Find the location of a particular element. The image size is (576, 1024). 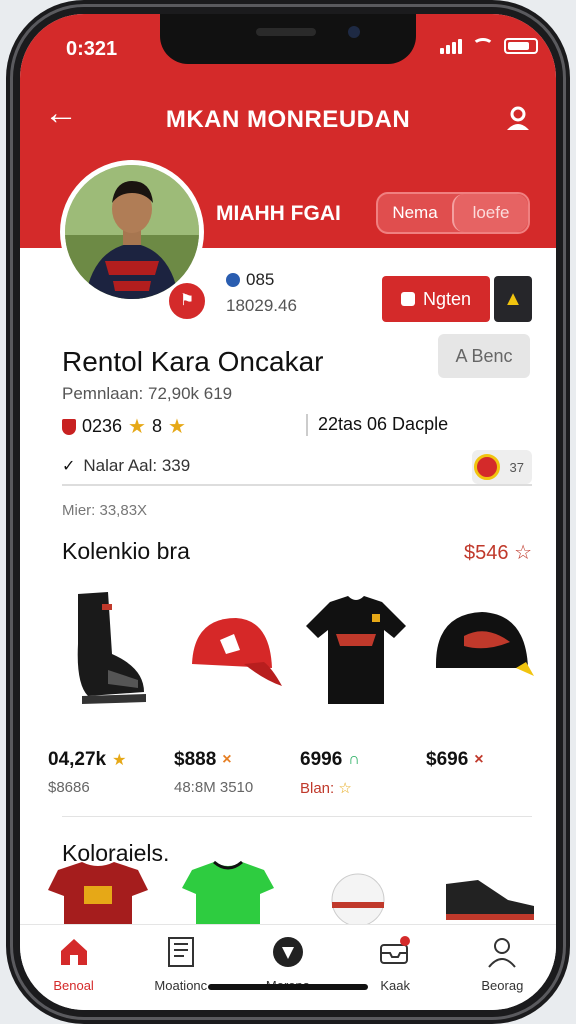

home-icon is located at coordinates (73, 952).